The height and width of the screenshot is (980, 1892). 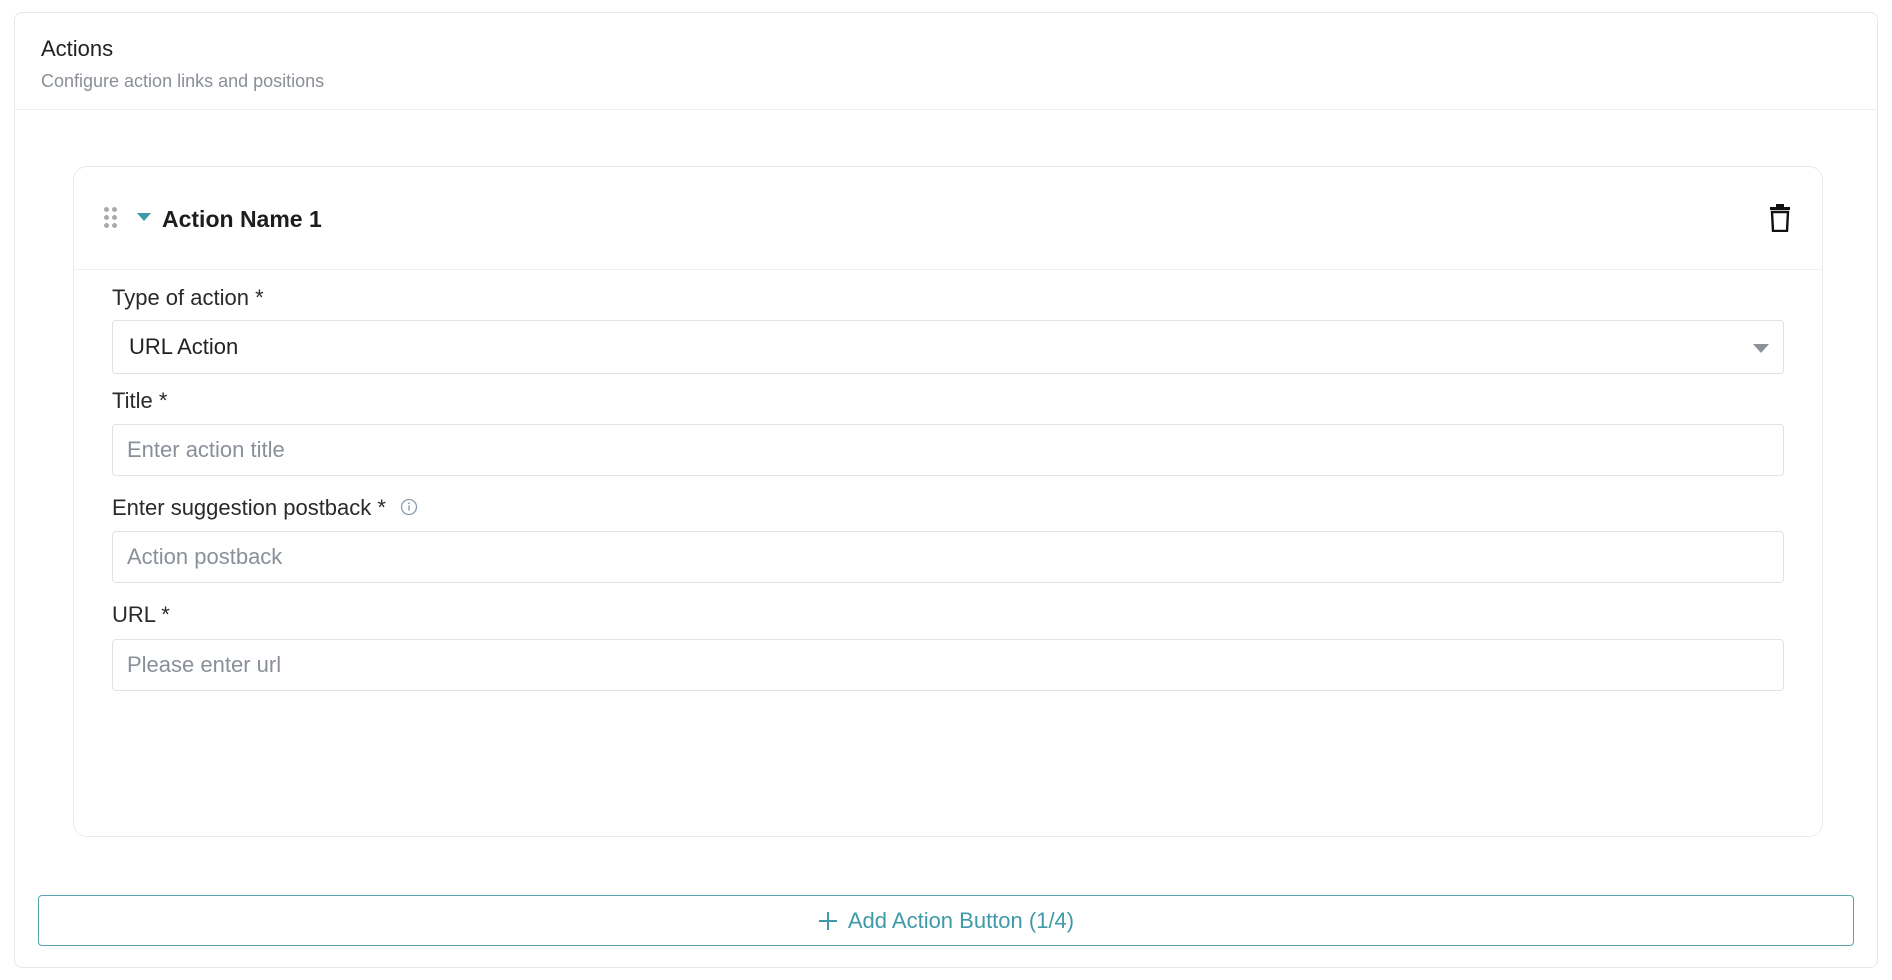 What do you see at coordinates (1761, 348) in the screenshot?
I see `chevron-down-icon` at bounding box center [1761, 348].